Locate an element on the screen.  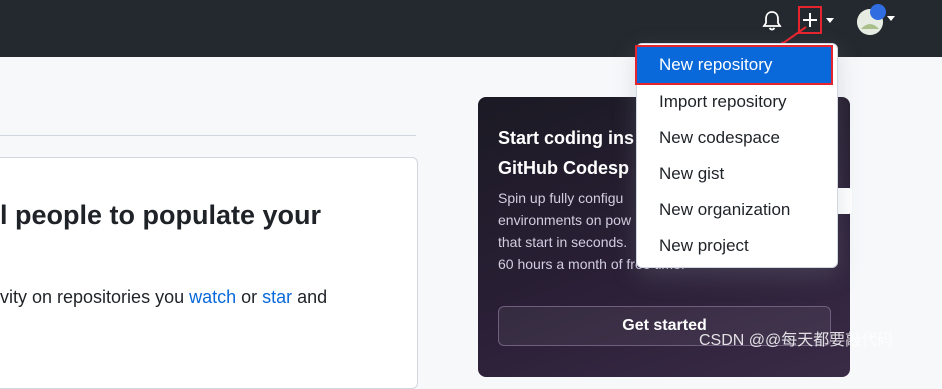
star-link: star is located at coordinates (277, 297).